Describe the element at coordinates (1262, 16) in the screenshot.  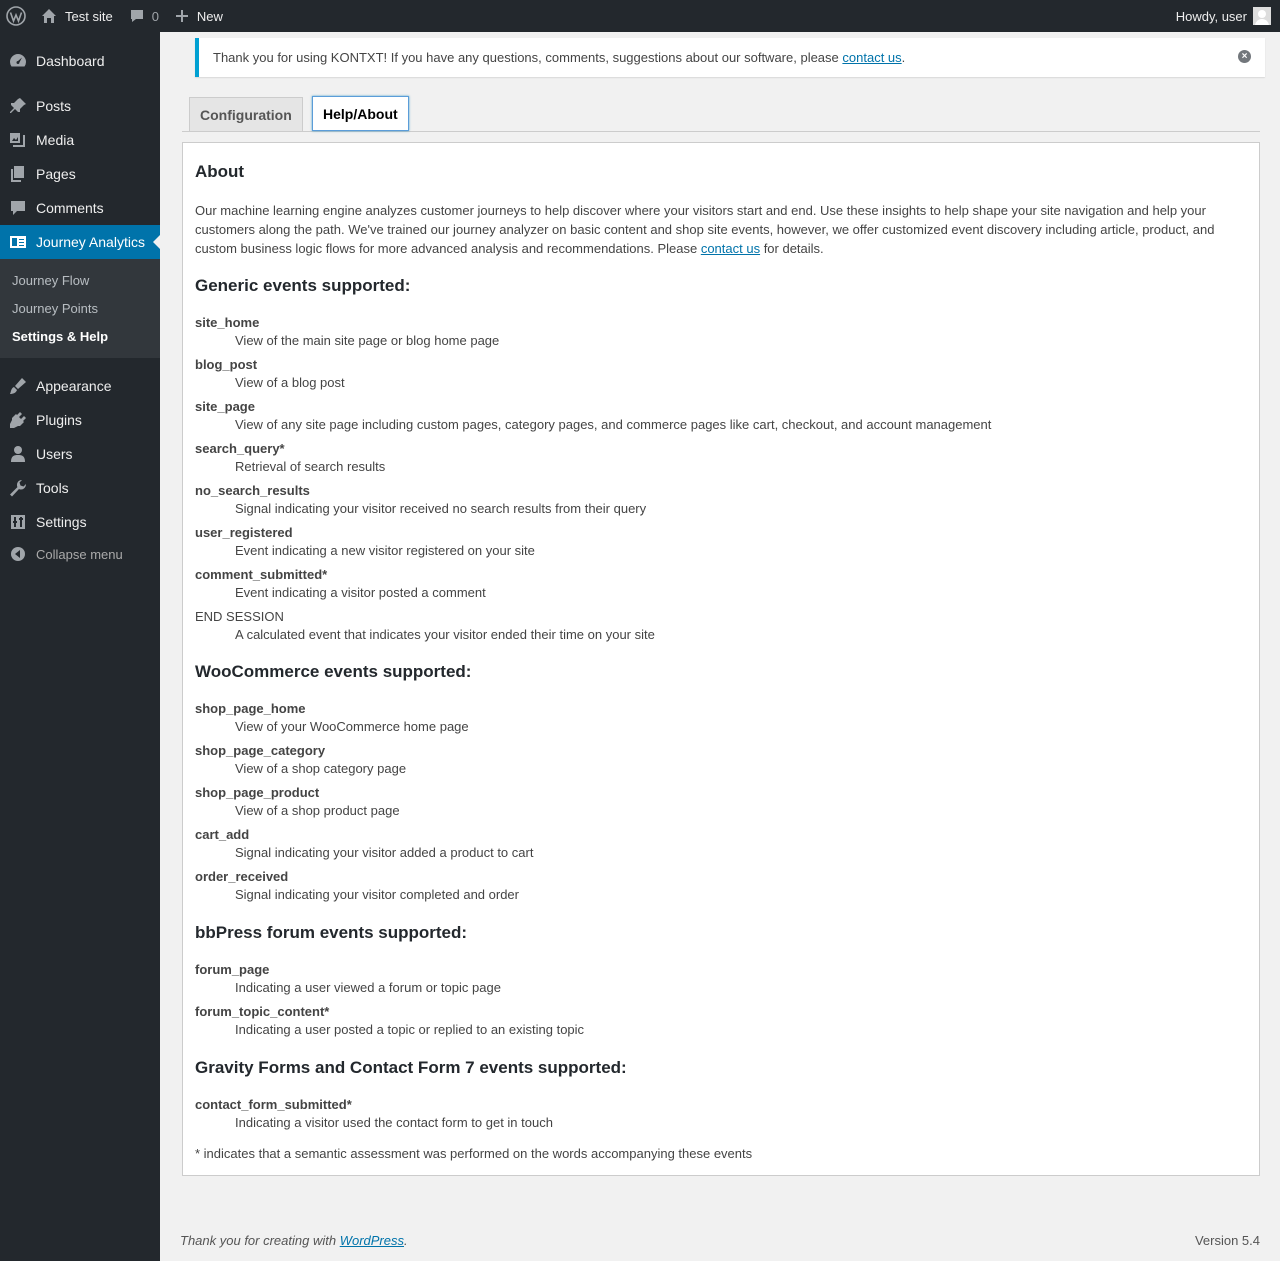
I see `avatar` at that location.